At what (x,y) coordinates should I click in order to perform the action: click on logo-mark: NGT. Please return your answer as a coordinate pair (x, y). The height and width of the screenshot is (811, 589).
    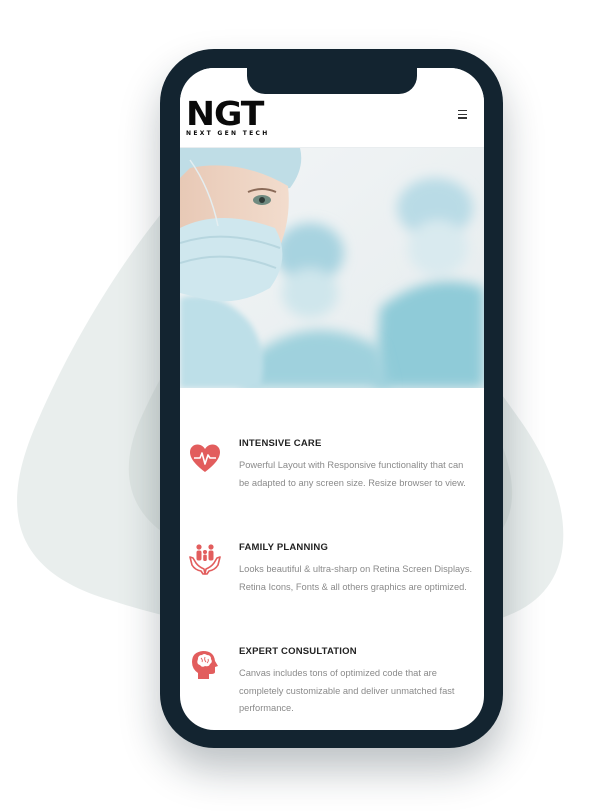
    Looking at the image, I should click on (225, 113).